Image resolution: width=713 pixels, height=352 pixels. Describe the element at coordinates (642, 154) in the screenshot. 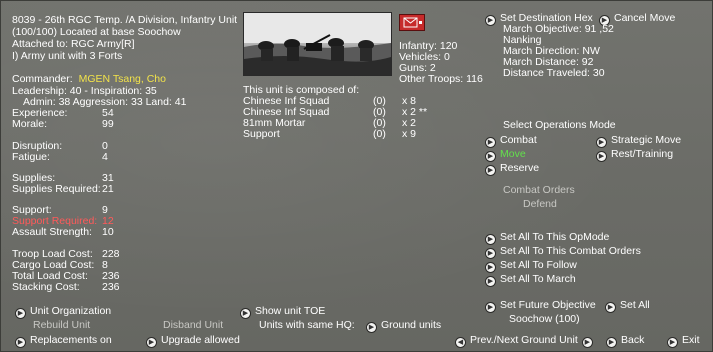

I see `rest-training-label: Rest/Training` at that location.